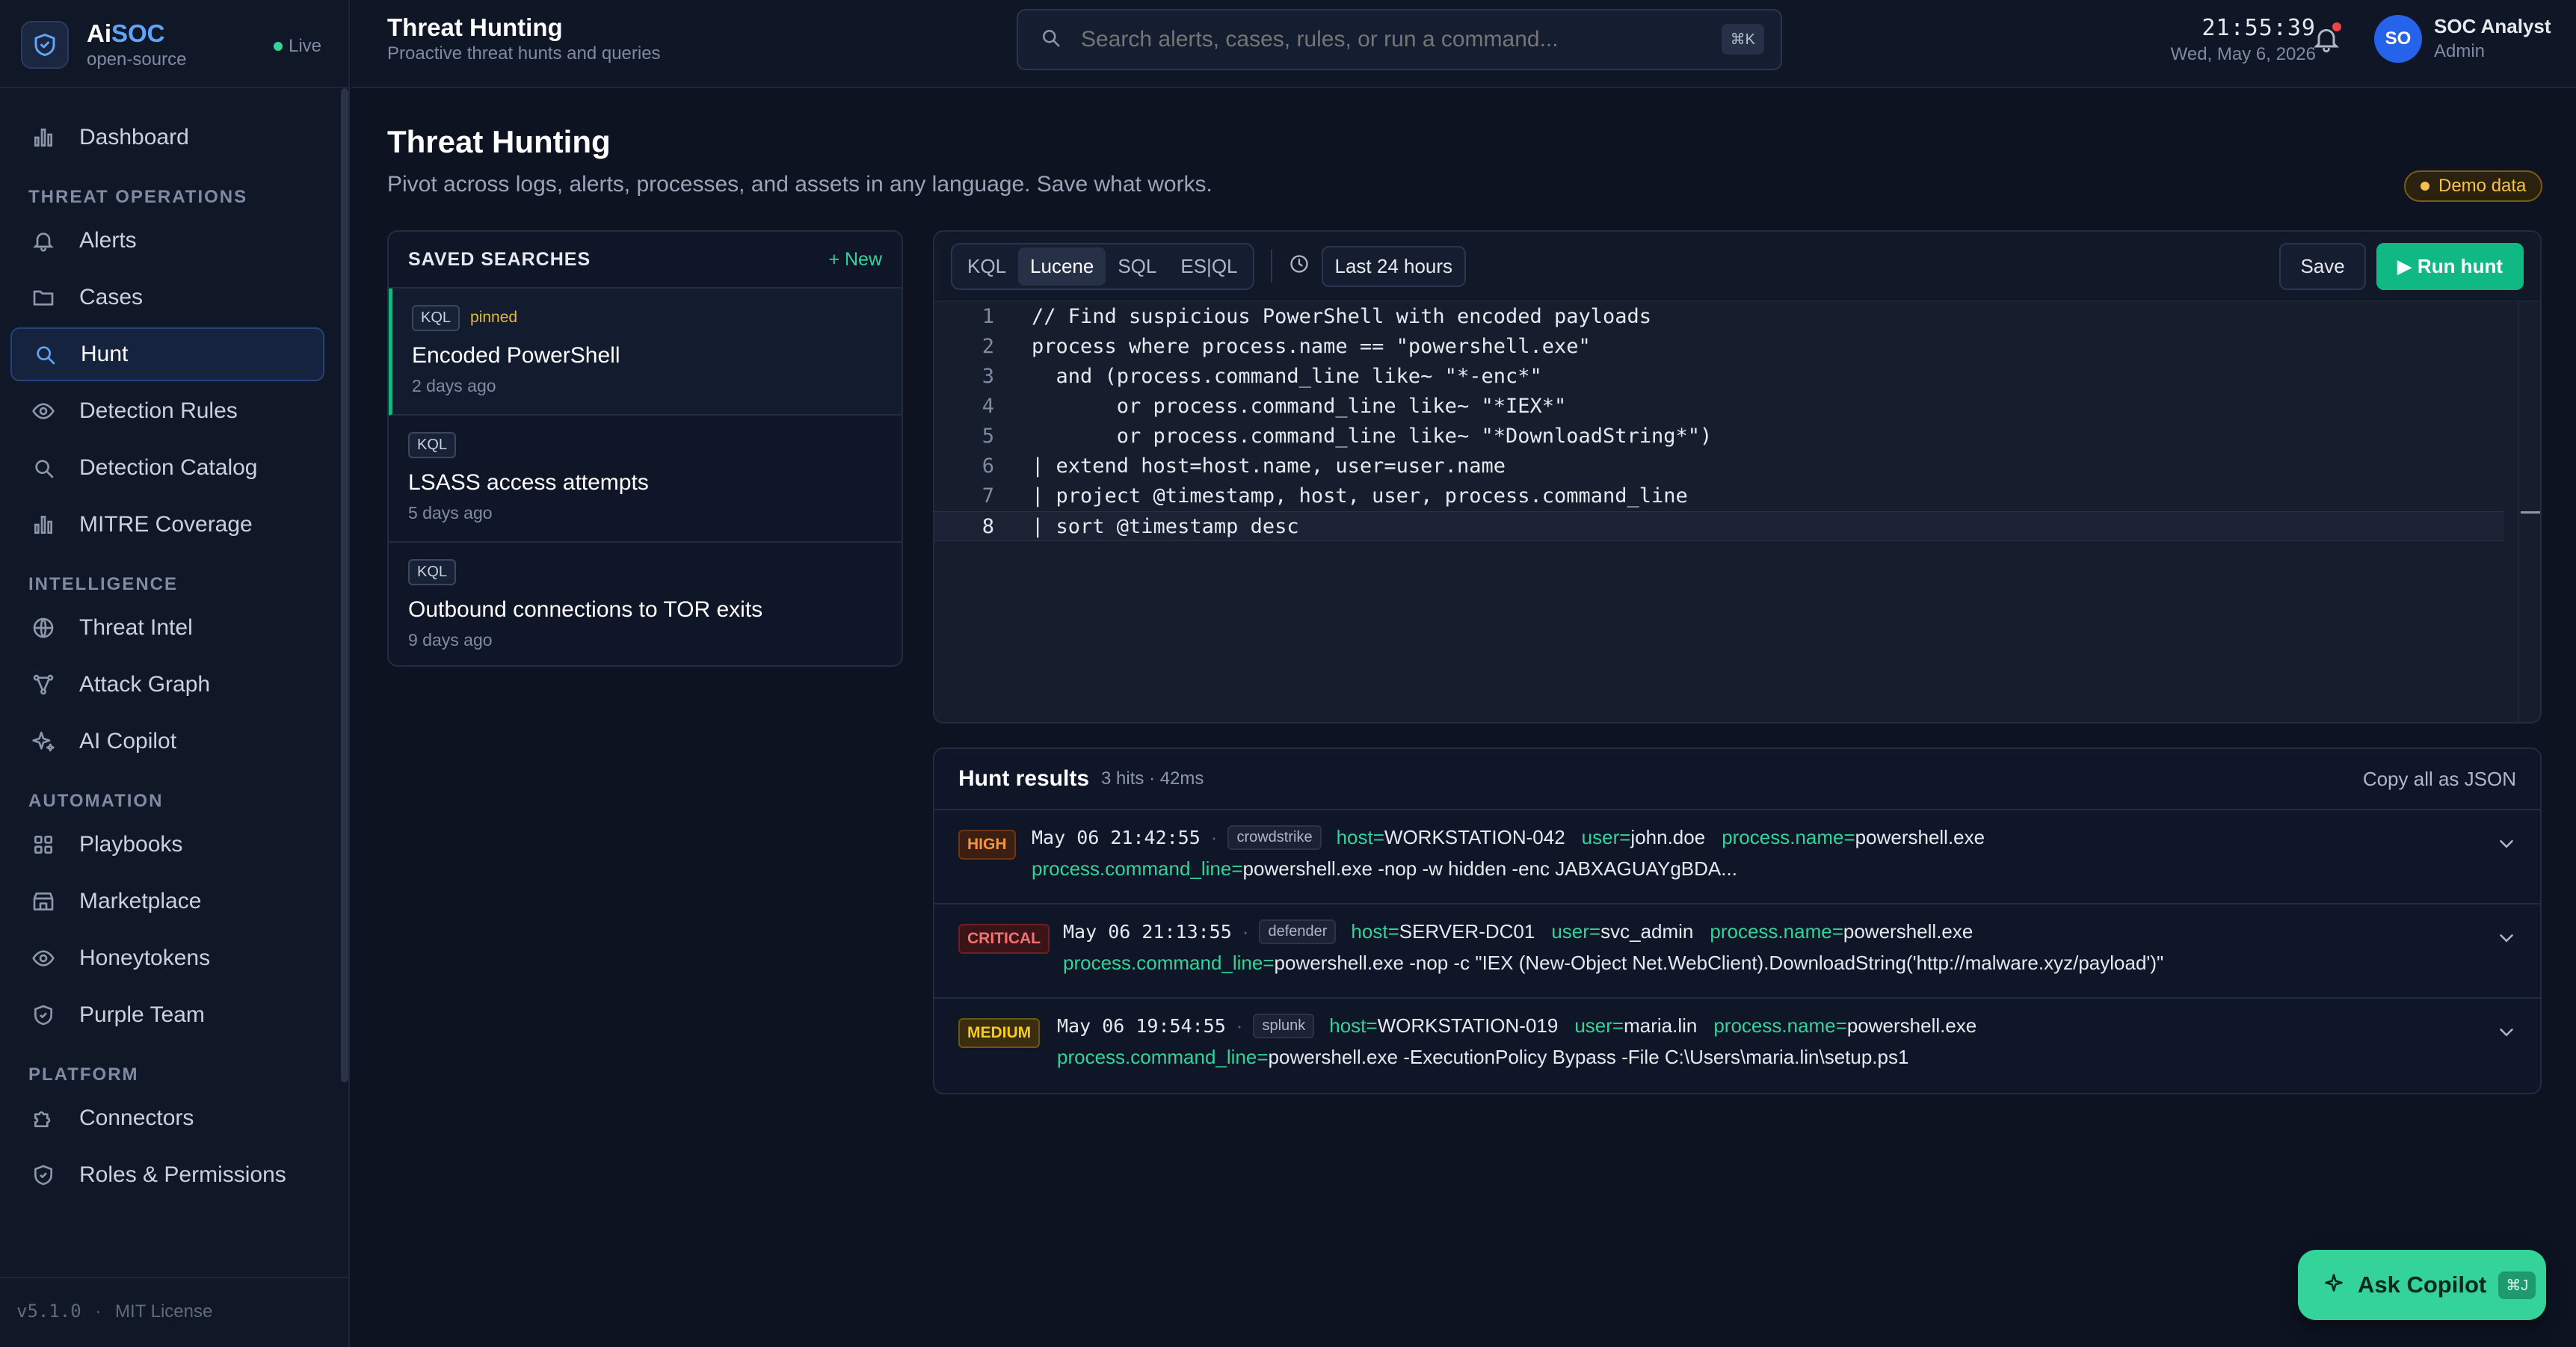 The height and width of the screenshot is (1347, 2576). I want to click on sidebar-item-purple-team: Purple Team, so click(167, 1015).